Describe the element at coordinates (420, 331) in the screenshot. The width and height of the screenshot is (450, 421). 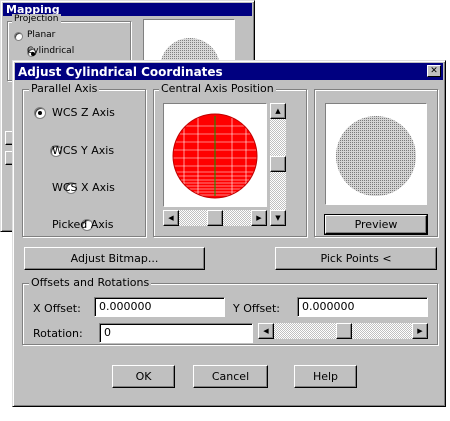
I see `rotation-right-icon: ▶` at that location.